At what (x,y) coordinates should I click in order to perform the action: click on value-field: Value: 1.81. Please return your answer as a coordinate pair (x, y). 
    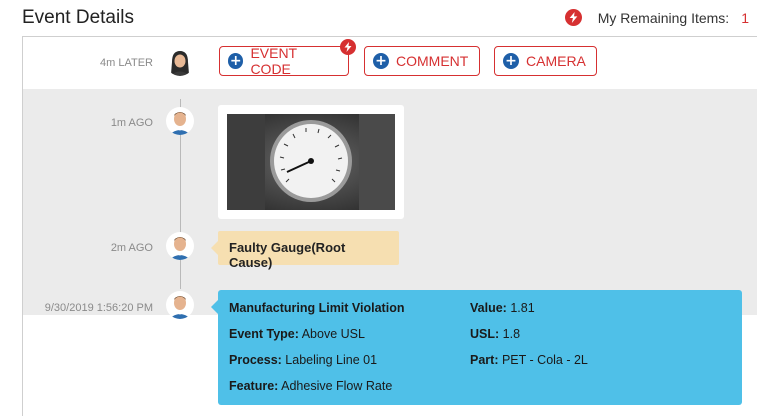
    Looking at the image, I should click on (502, 308).